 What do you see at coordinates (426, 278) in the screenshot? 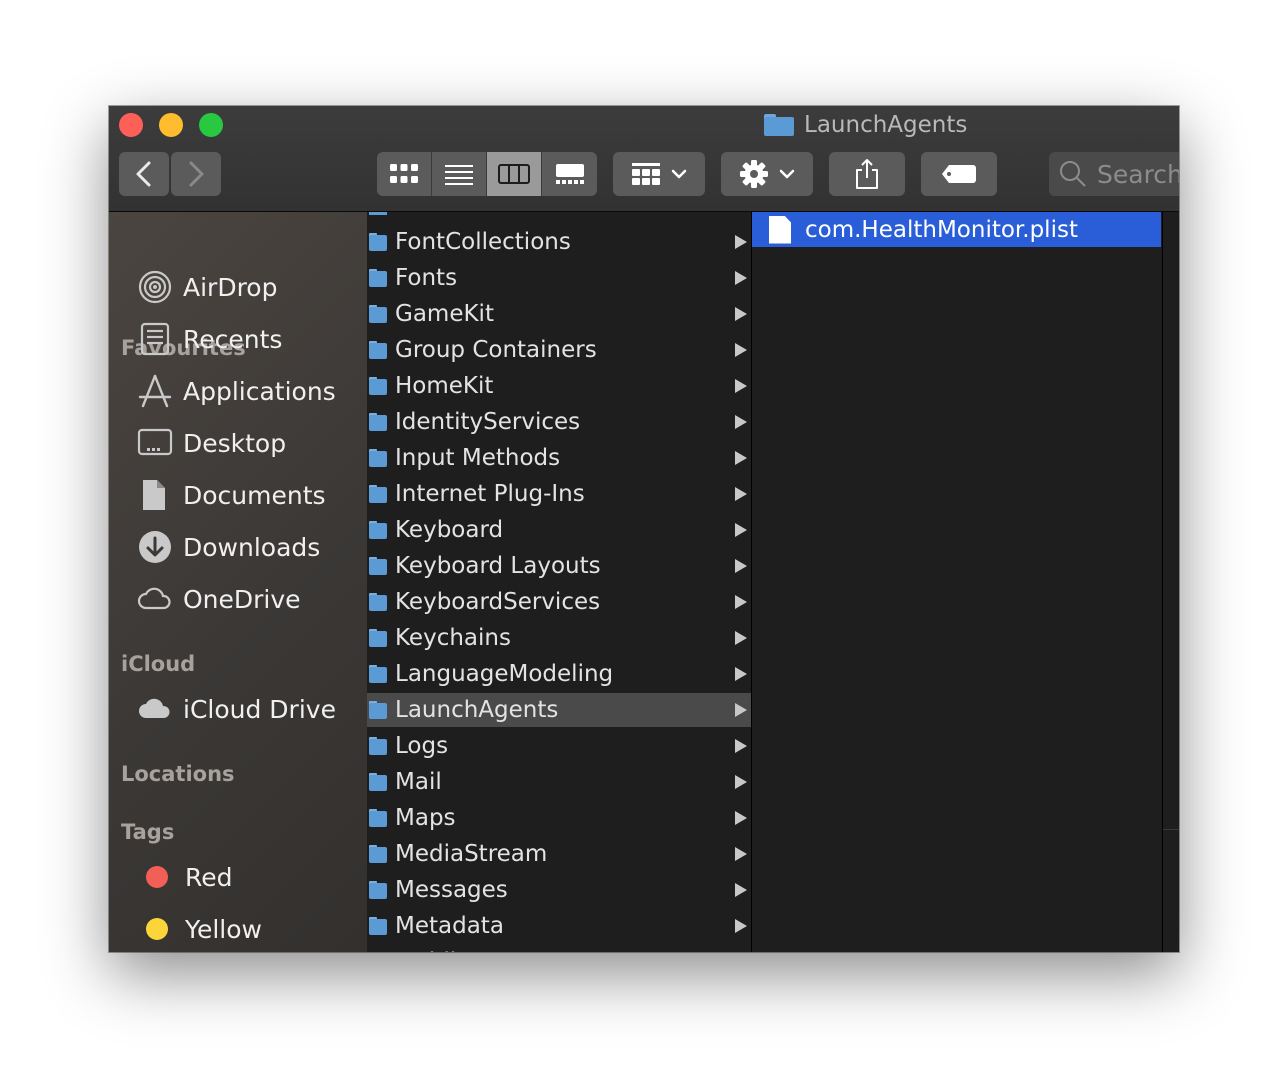
I see `folder-name: Fonts` at bounding box center [426, 278].